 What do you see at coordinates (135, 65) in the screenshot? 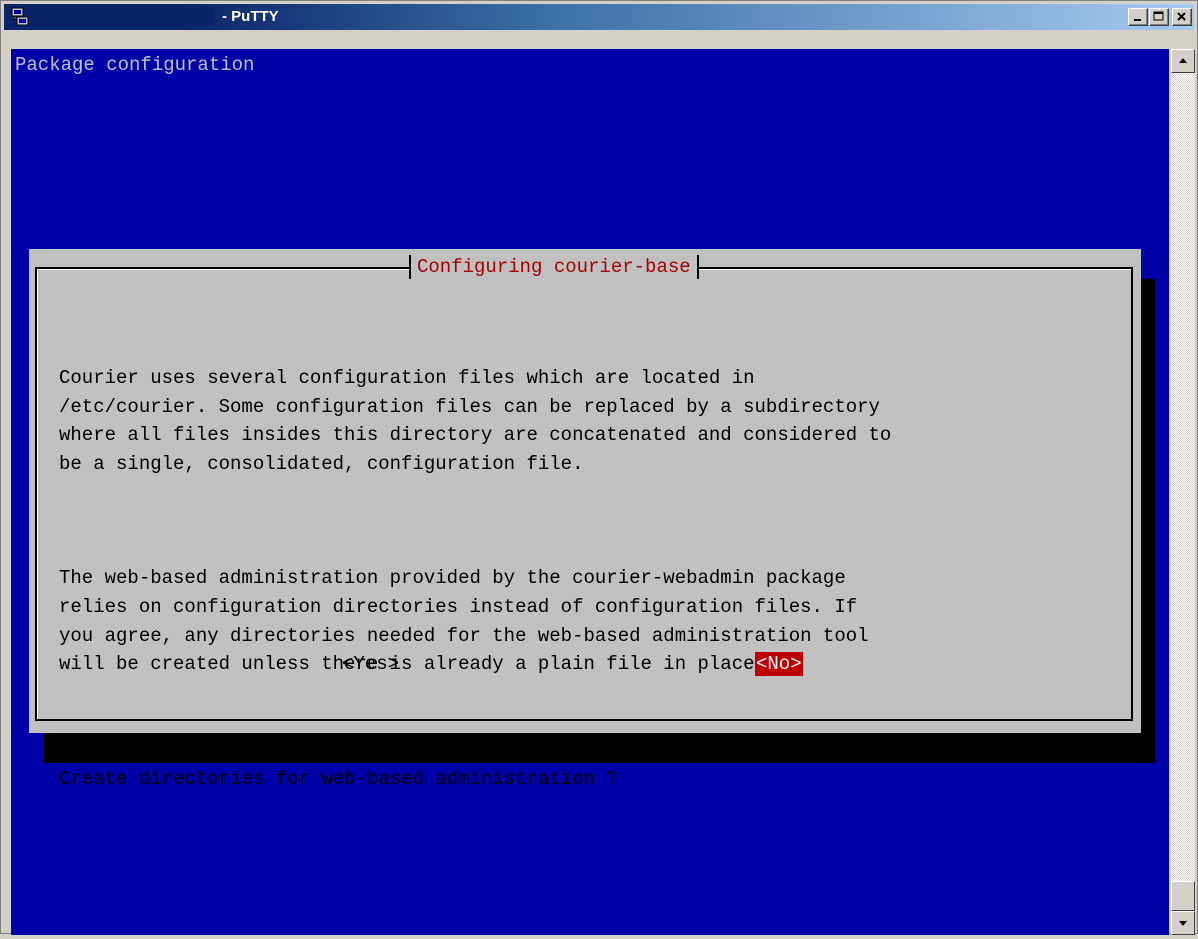
I see `terminal-header: Package configuration` at bounding box center [135, 65].